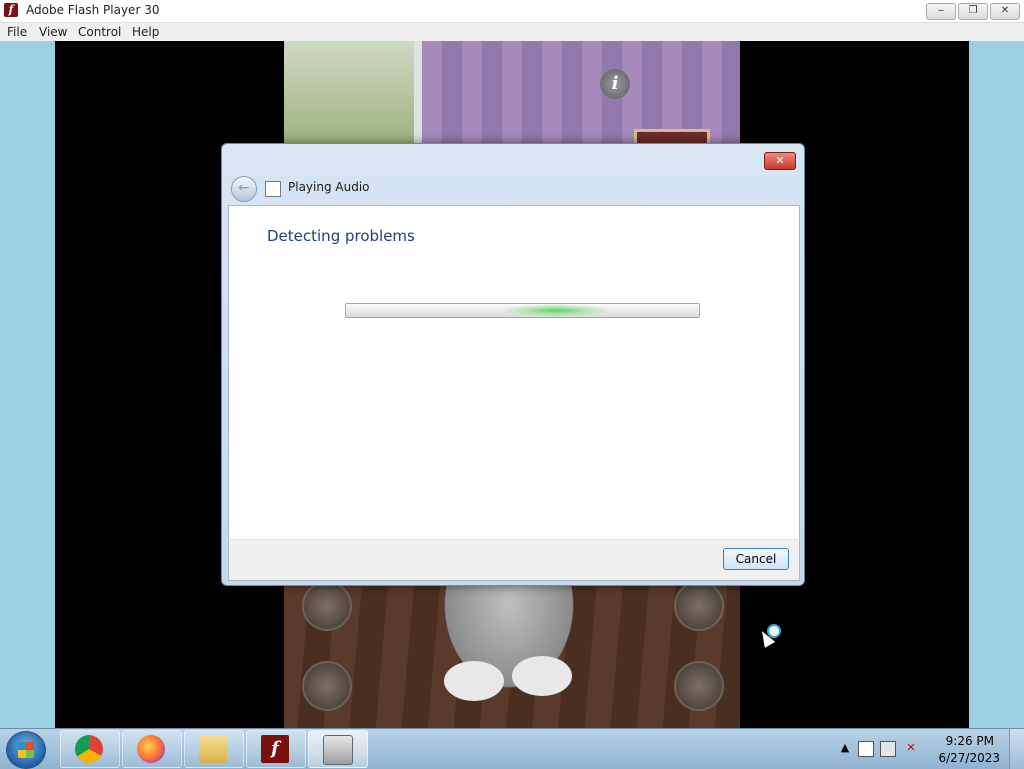  I want to click on menu-file: File, so click(17, 32).